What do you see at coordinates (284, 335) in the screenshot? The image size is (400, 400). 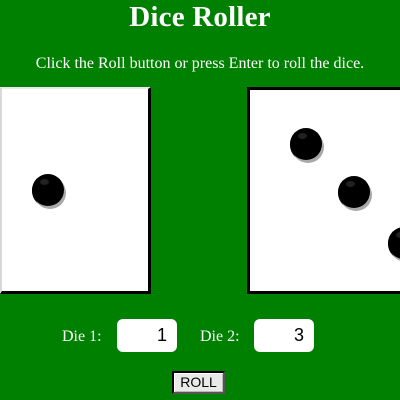 I see `die-2-value-field: 3` at bounding box center [284, 335].